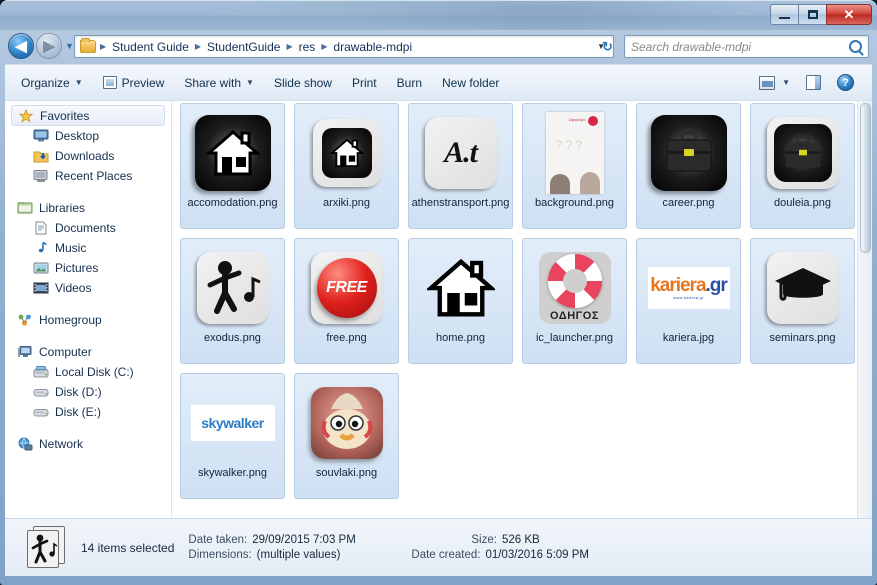 This screenshot has width=877, height=585. Describe the element at coordinates (88, 372) in the screenshot. I see `sidebar-item-local-disk-c: Local Disk (C:)` at that location.